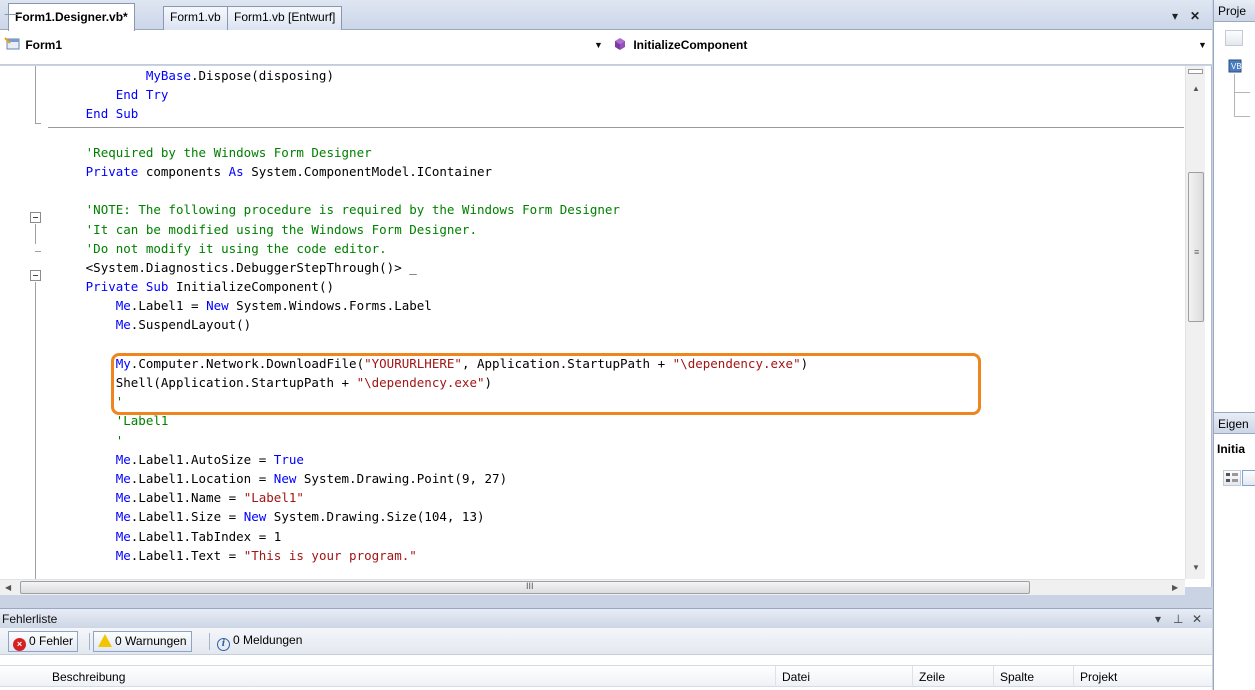 Image resolution: width=1255 pixels, height=690 pixels. I want to click on code-token: End Try, so click(142, 95).